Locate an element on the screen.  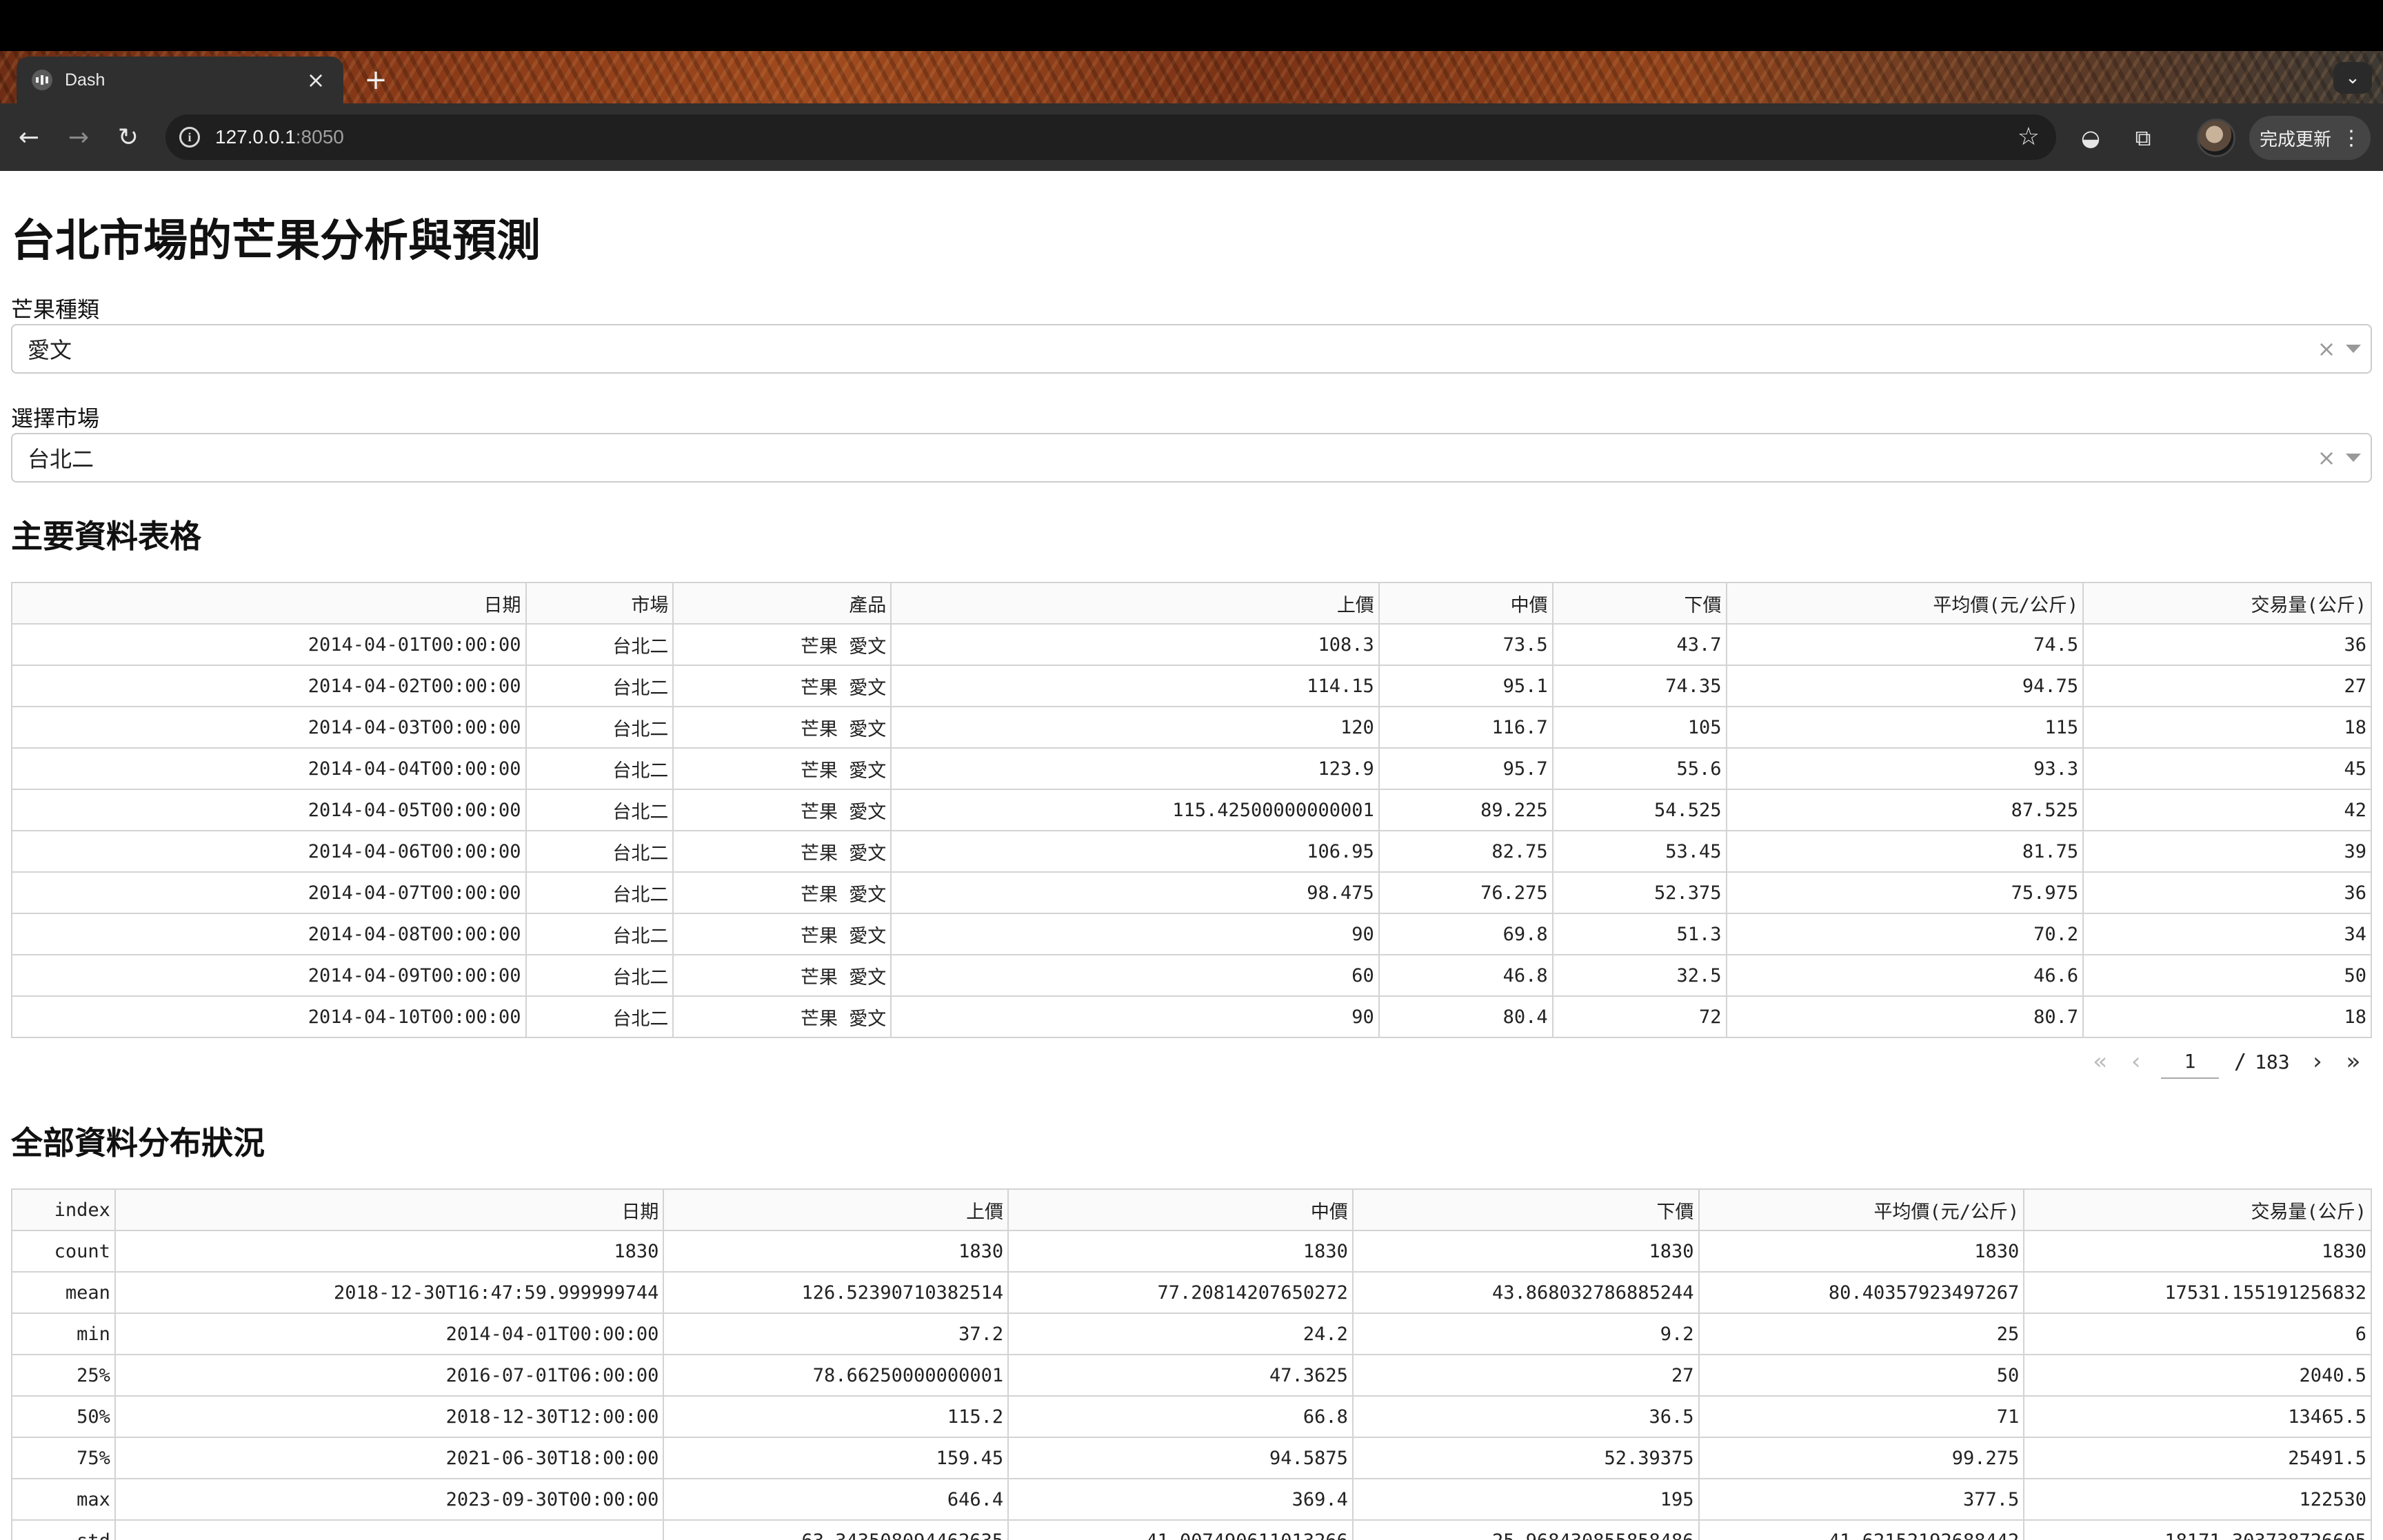
page-number-input: 1 is located at coordinates (2190, 1062).